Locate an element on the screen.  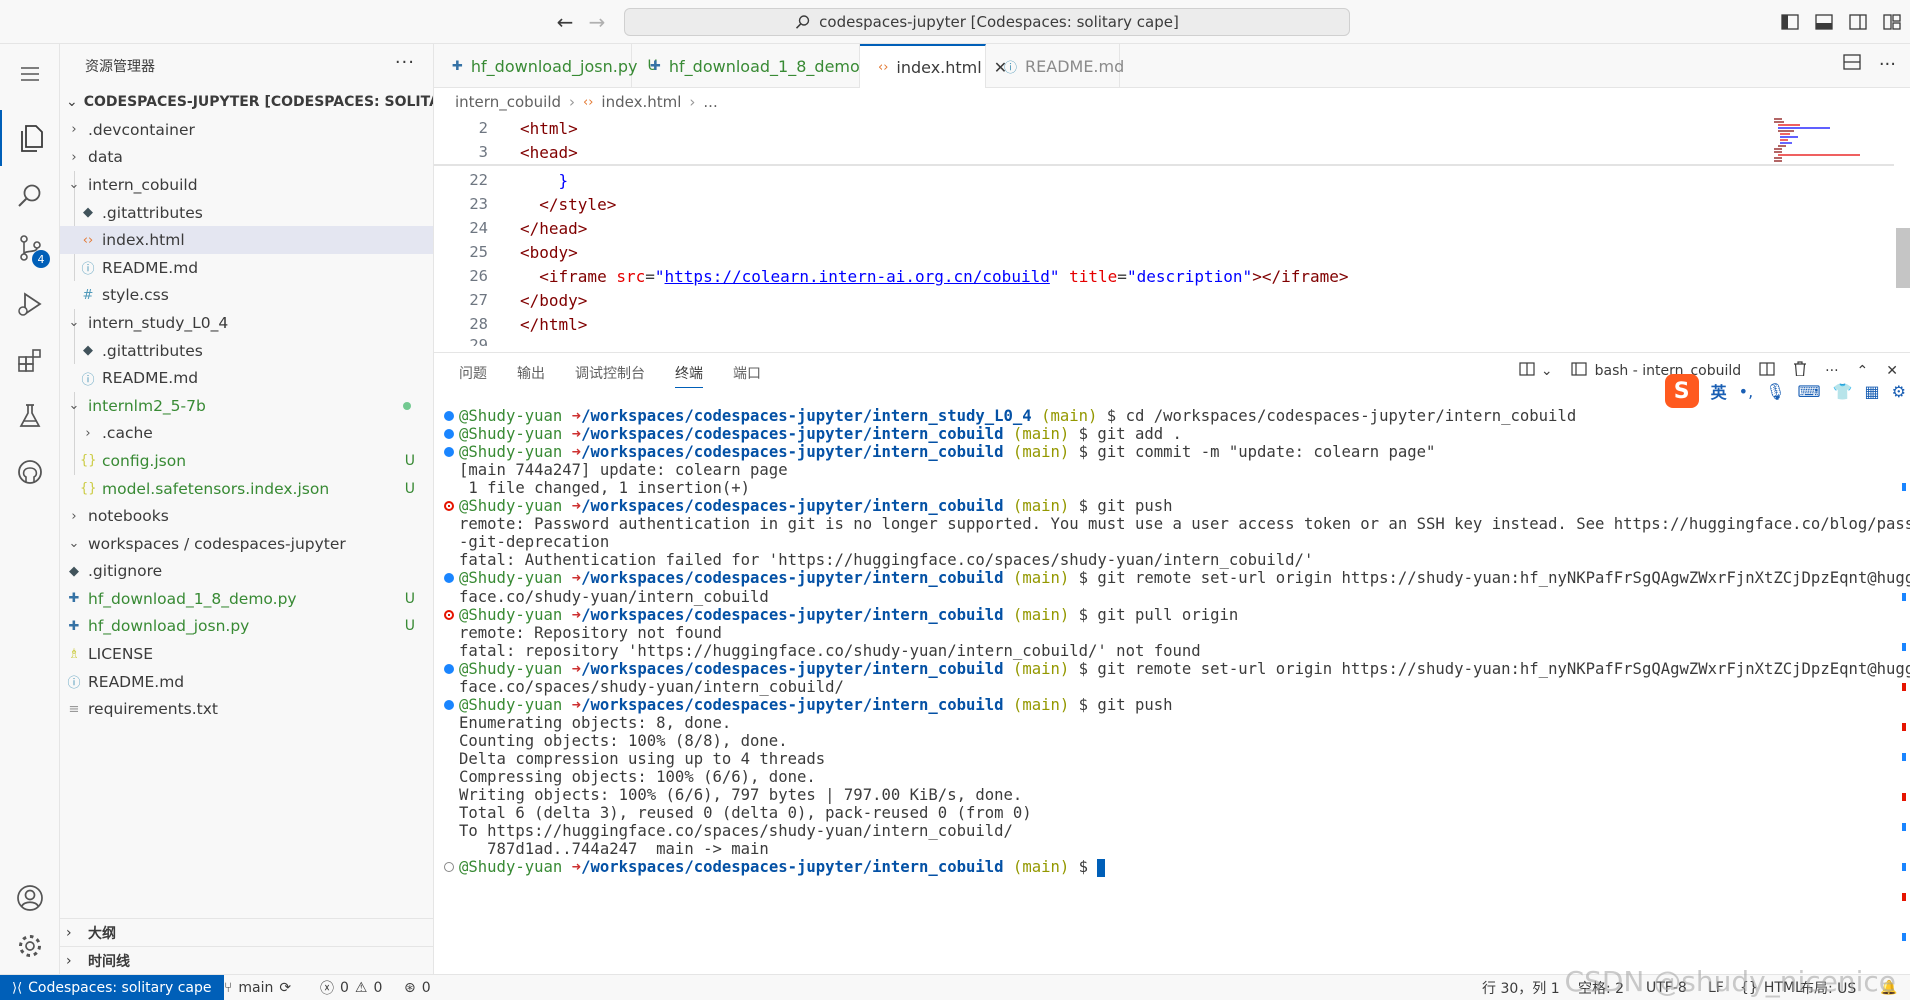
source-control-icon: 4 is located at coordinates (30, 248).